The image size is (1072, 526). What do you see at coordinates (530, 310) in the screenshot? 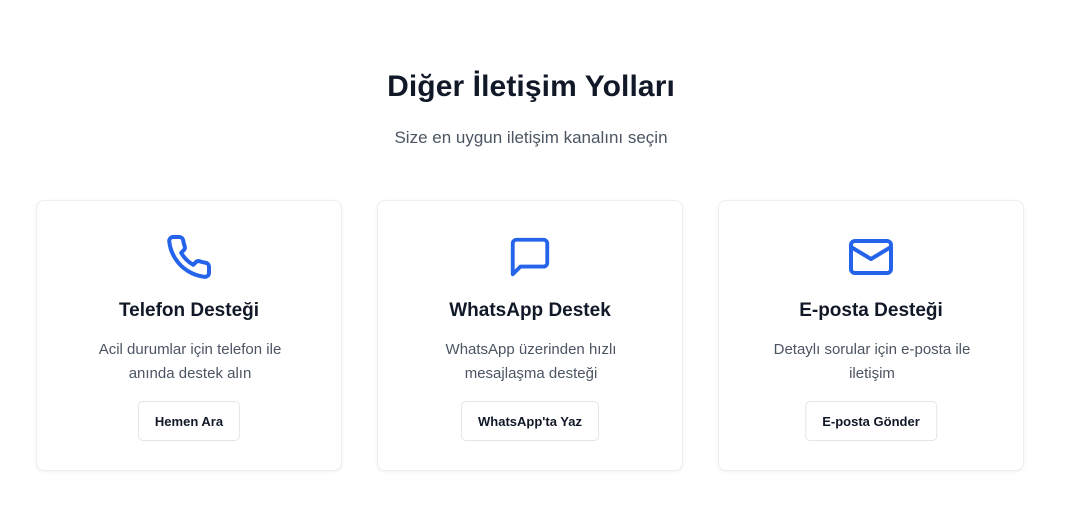
I see `card-title: WhatsApp Destek` at bounding box center [530, 310].